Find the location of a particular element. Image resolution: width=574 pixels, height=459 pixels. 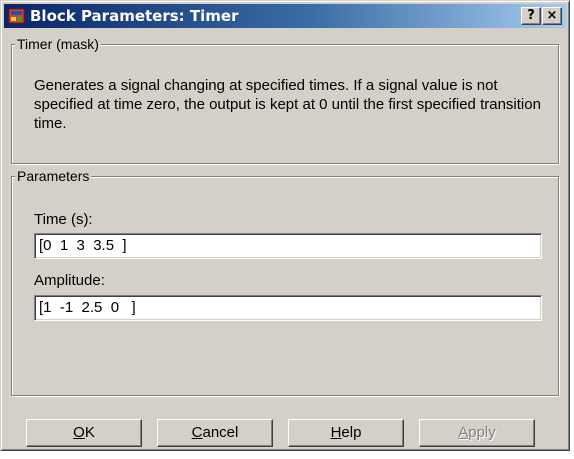

question-icon: ? is located at coordinates (531, 15).